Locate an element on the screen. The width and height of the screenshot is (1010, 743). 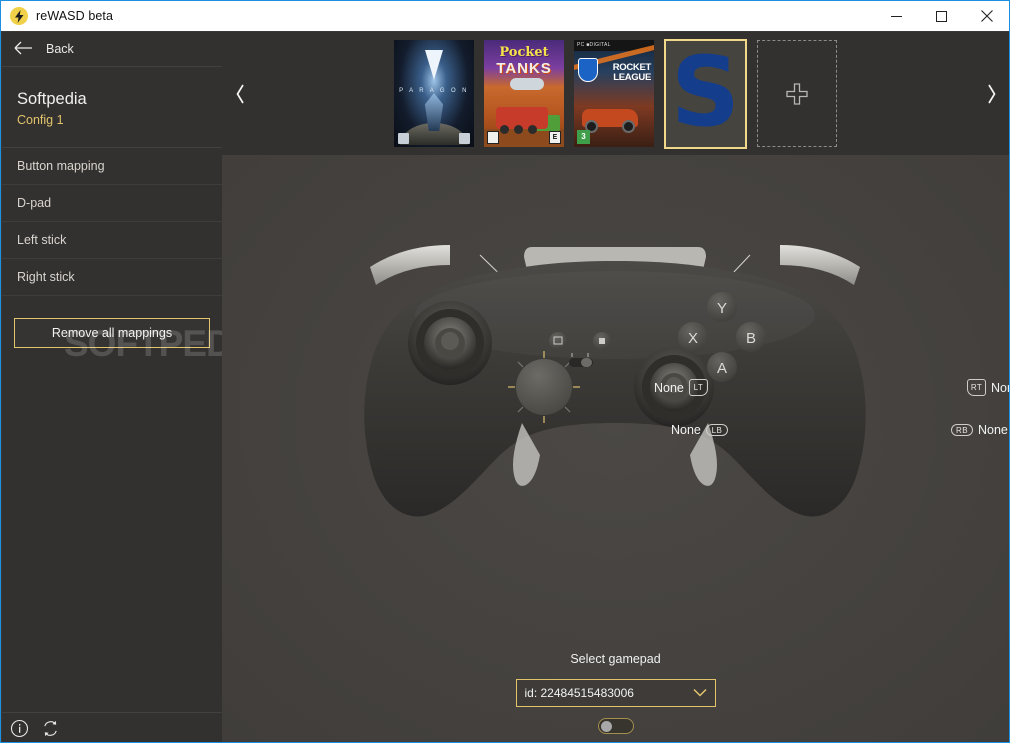
svg-text: Y is located at coordinates (722, 308).